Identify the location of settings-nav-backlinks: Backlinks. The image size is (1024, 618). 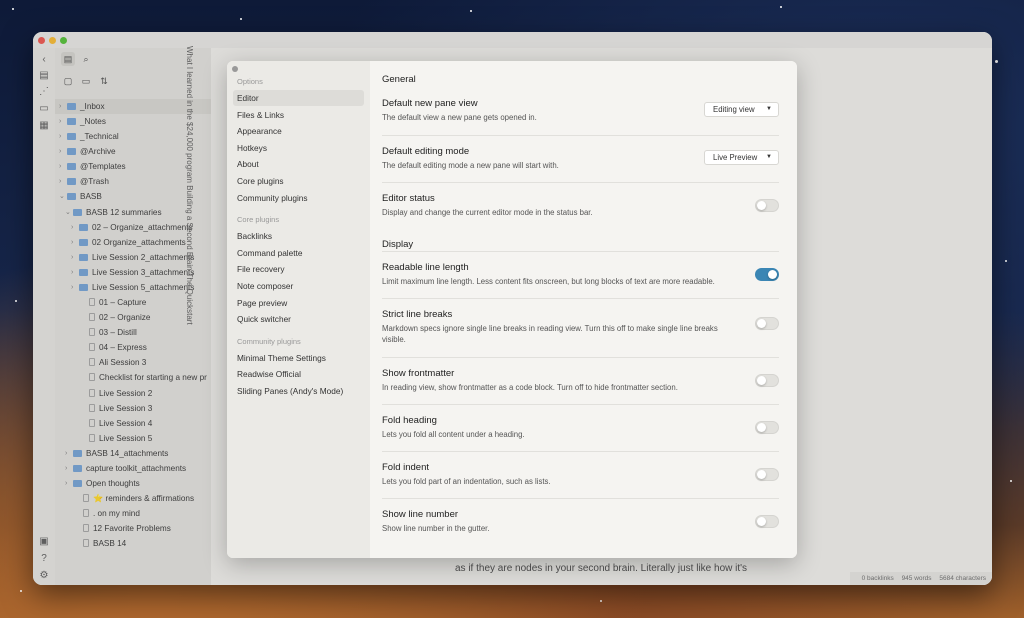
(298, 236).